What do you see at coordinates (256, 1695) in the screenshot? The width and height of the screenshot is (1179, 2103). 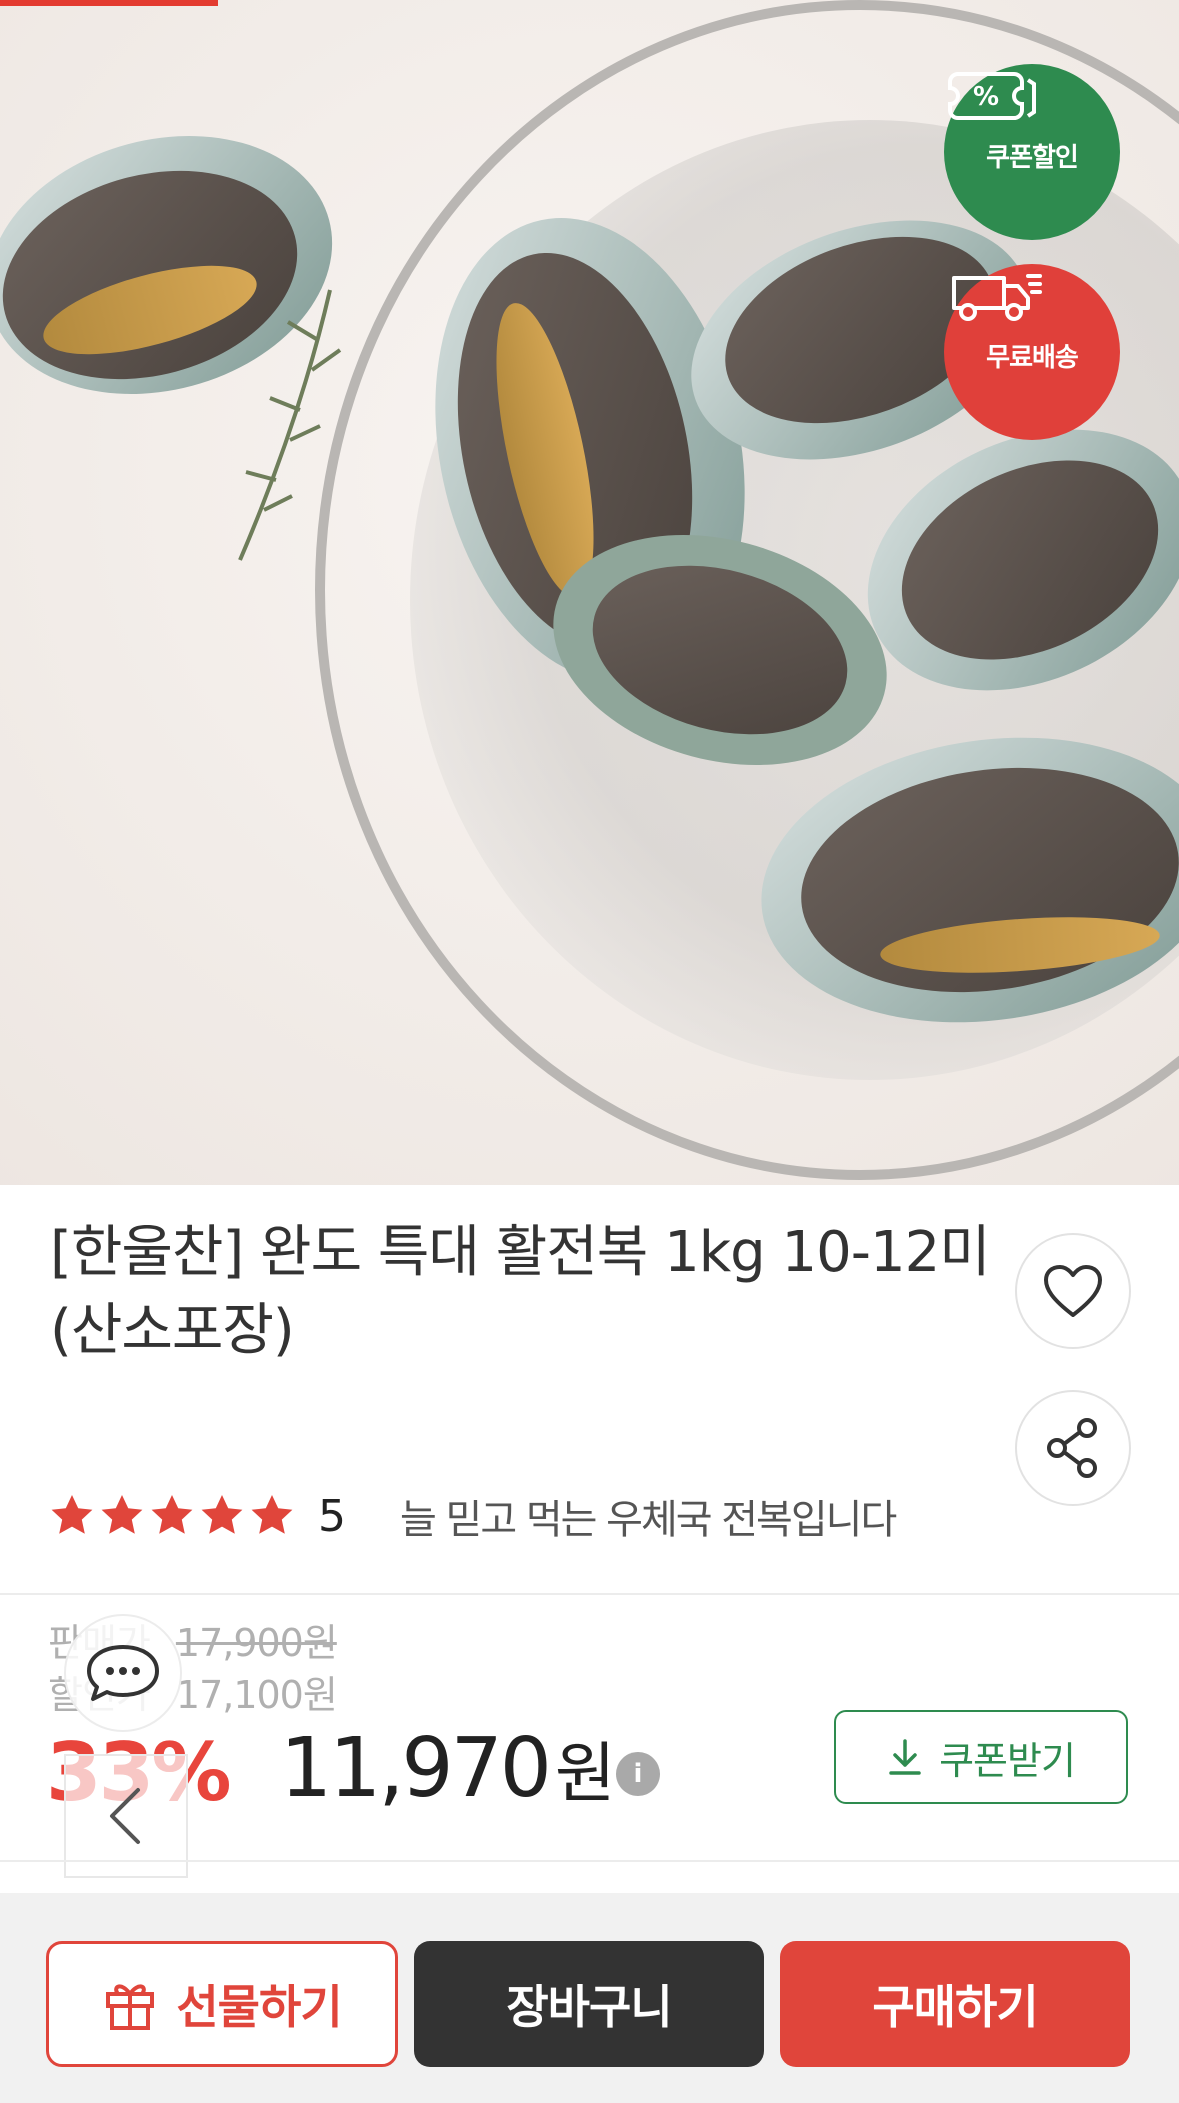 I see `discount-price-value: 17,100원` at bounding box center [256, 1695].